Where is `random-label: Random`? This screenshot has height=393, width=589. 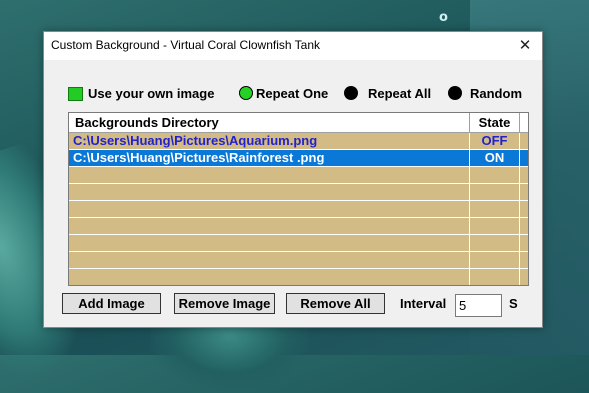
random-label: Random is located at coordinates (496, 93).